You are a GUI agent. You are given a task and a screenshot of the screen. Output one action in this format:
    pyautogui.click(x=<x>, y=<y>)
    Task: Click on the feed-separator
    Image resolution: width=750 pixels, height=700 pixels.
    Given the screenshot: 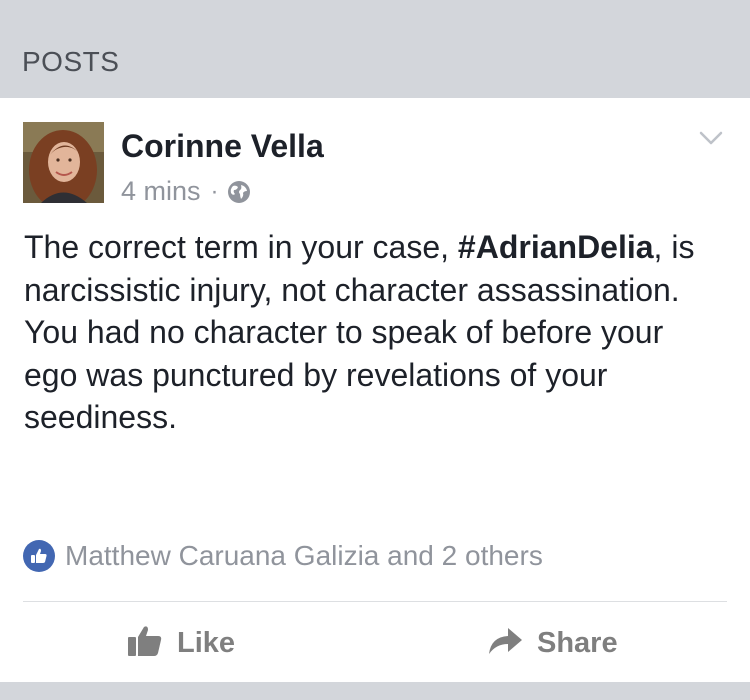 What is the action you would take?
    pyautogui.click(x=375, y=691)
    